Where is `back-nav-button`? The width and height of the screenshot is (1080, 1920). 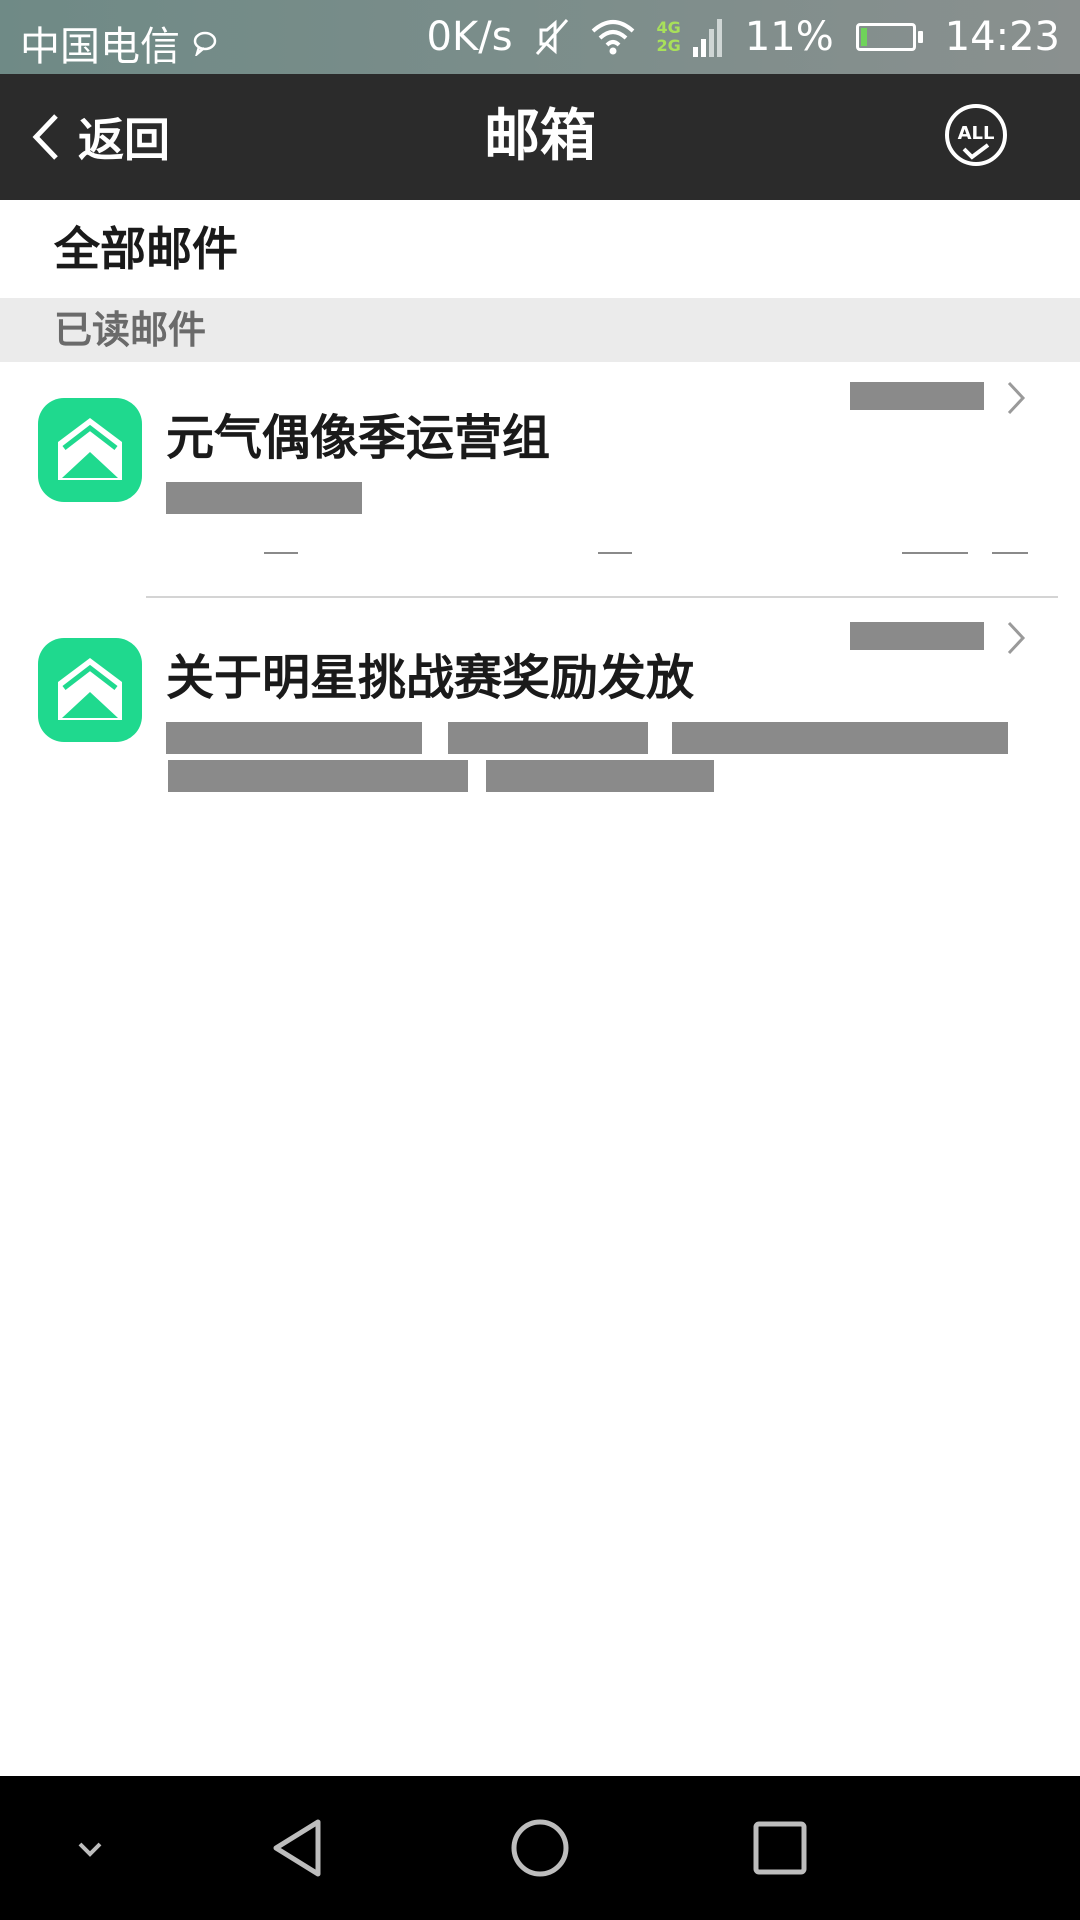
back-nav-button is located at coordinates (300, 1848).